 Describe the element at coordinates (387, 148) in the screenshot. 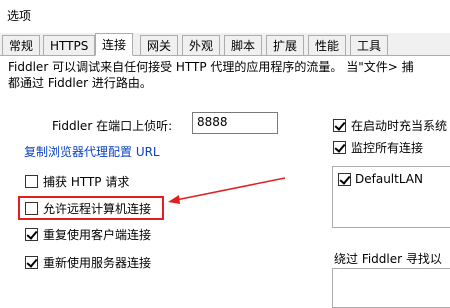

I see `monitor-all-connections-label: 监控所有连接` at that location.